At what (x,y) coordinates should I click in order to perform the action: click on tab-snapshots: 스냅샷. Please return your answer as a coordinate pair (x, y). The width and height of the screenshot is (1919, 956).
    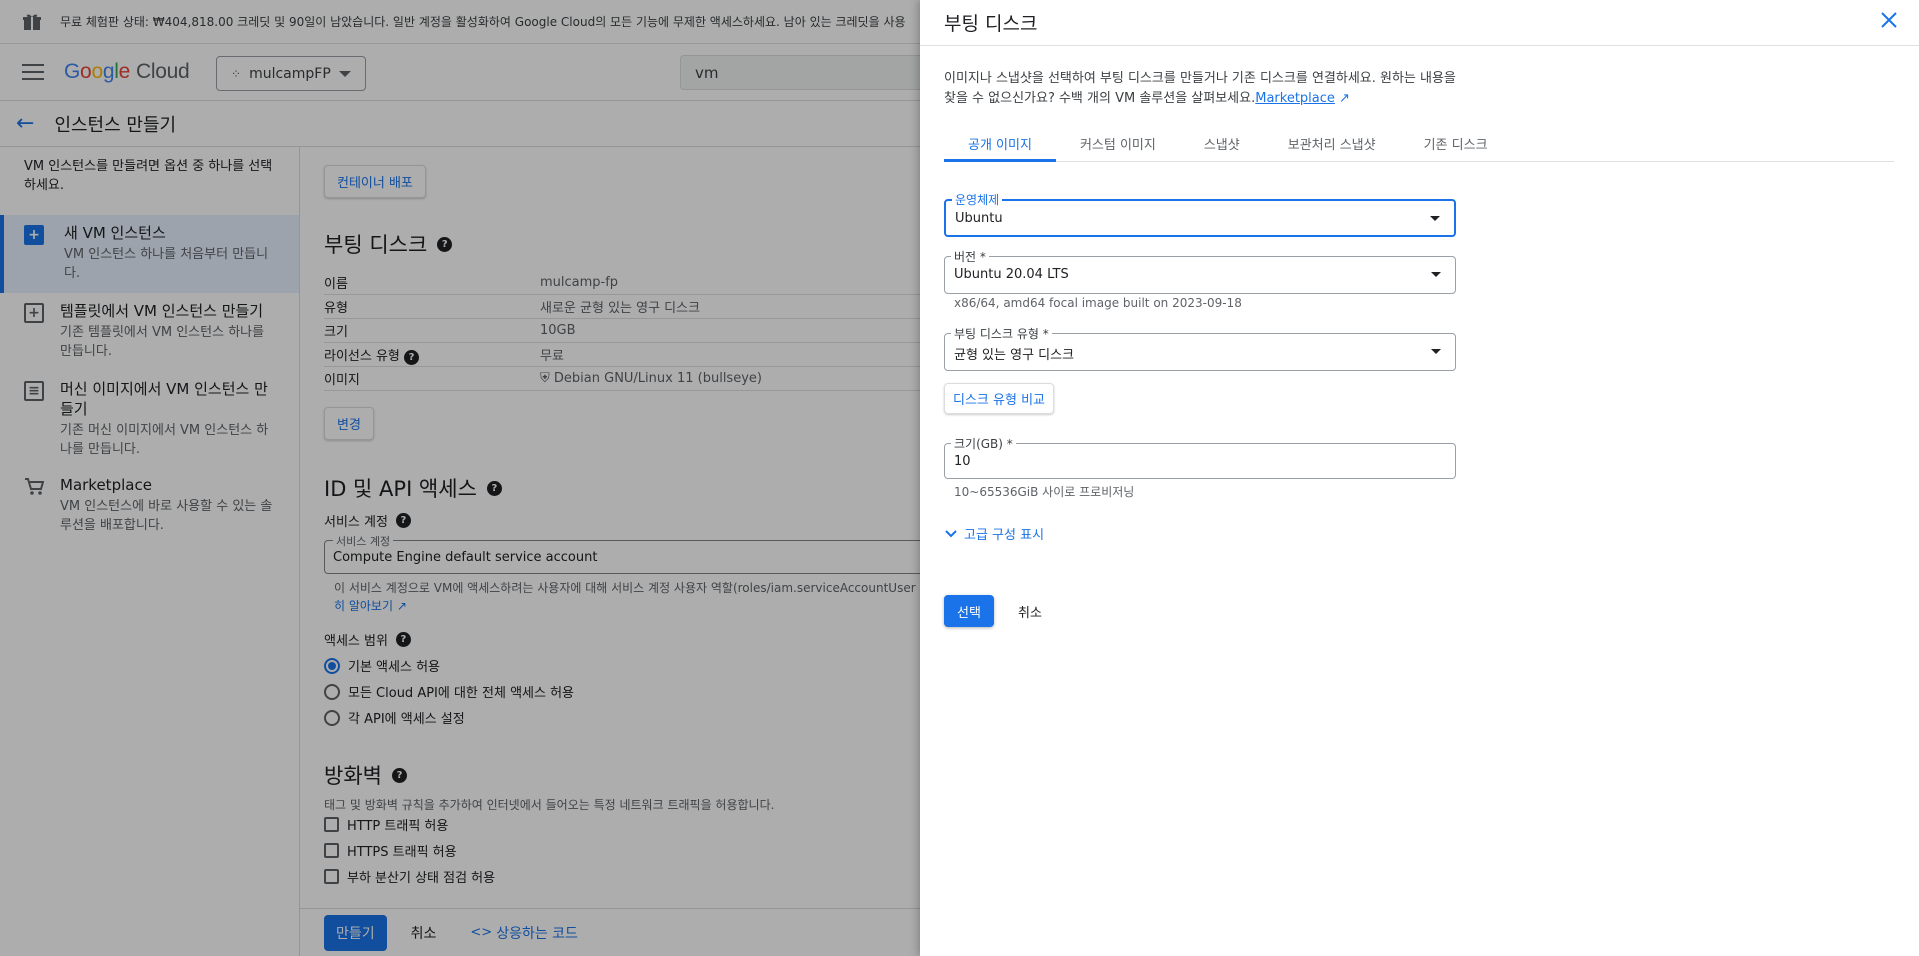
    Looking at the image, I should click on (1222, 145).